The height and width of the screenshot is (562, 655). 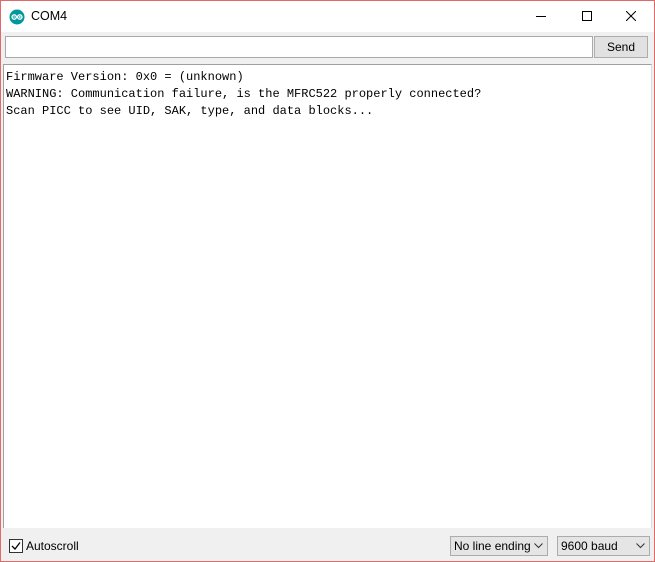 I want to click on minimize-icon, so click(x=541, y=16).